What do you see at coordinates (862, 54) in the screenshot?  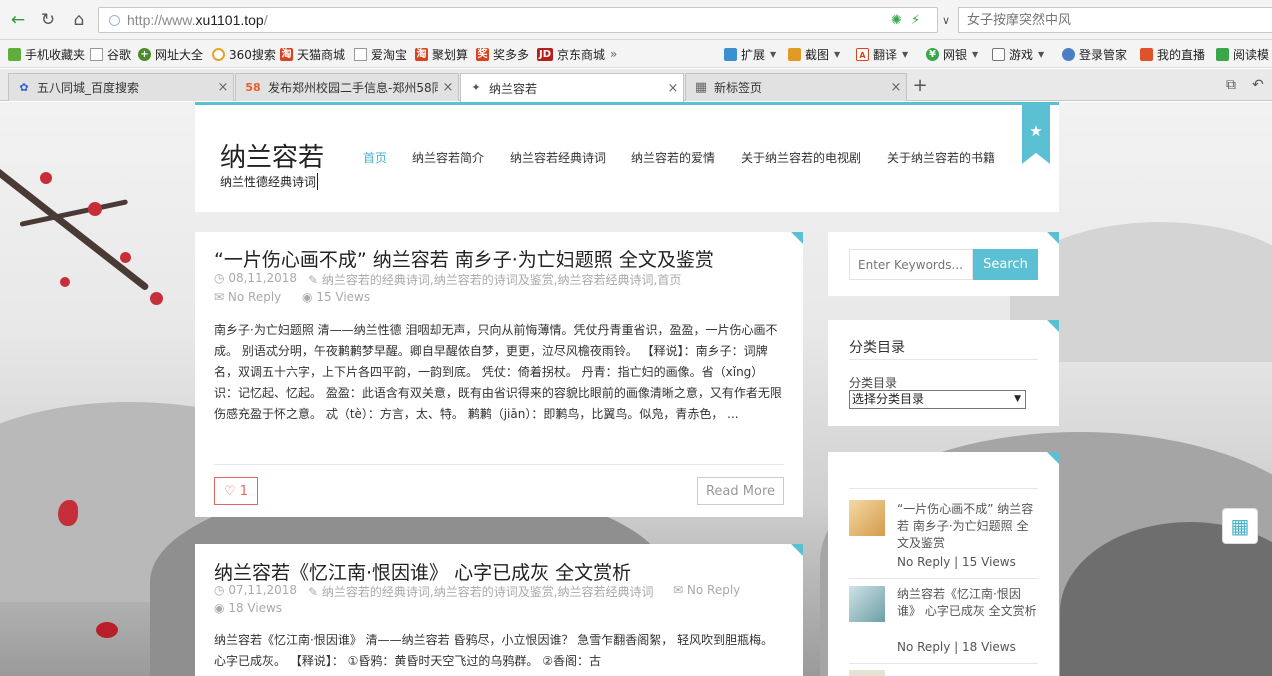 I see `translate-icon: A` at bounding box center [862, 54].